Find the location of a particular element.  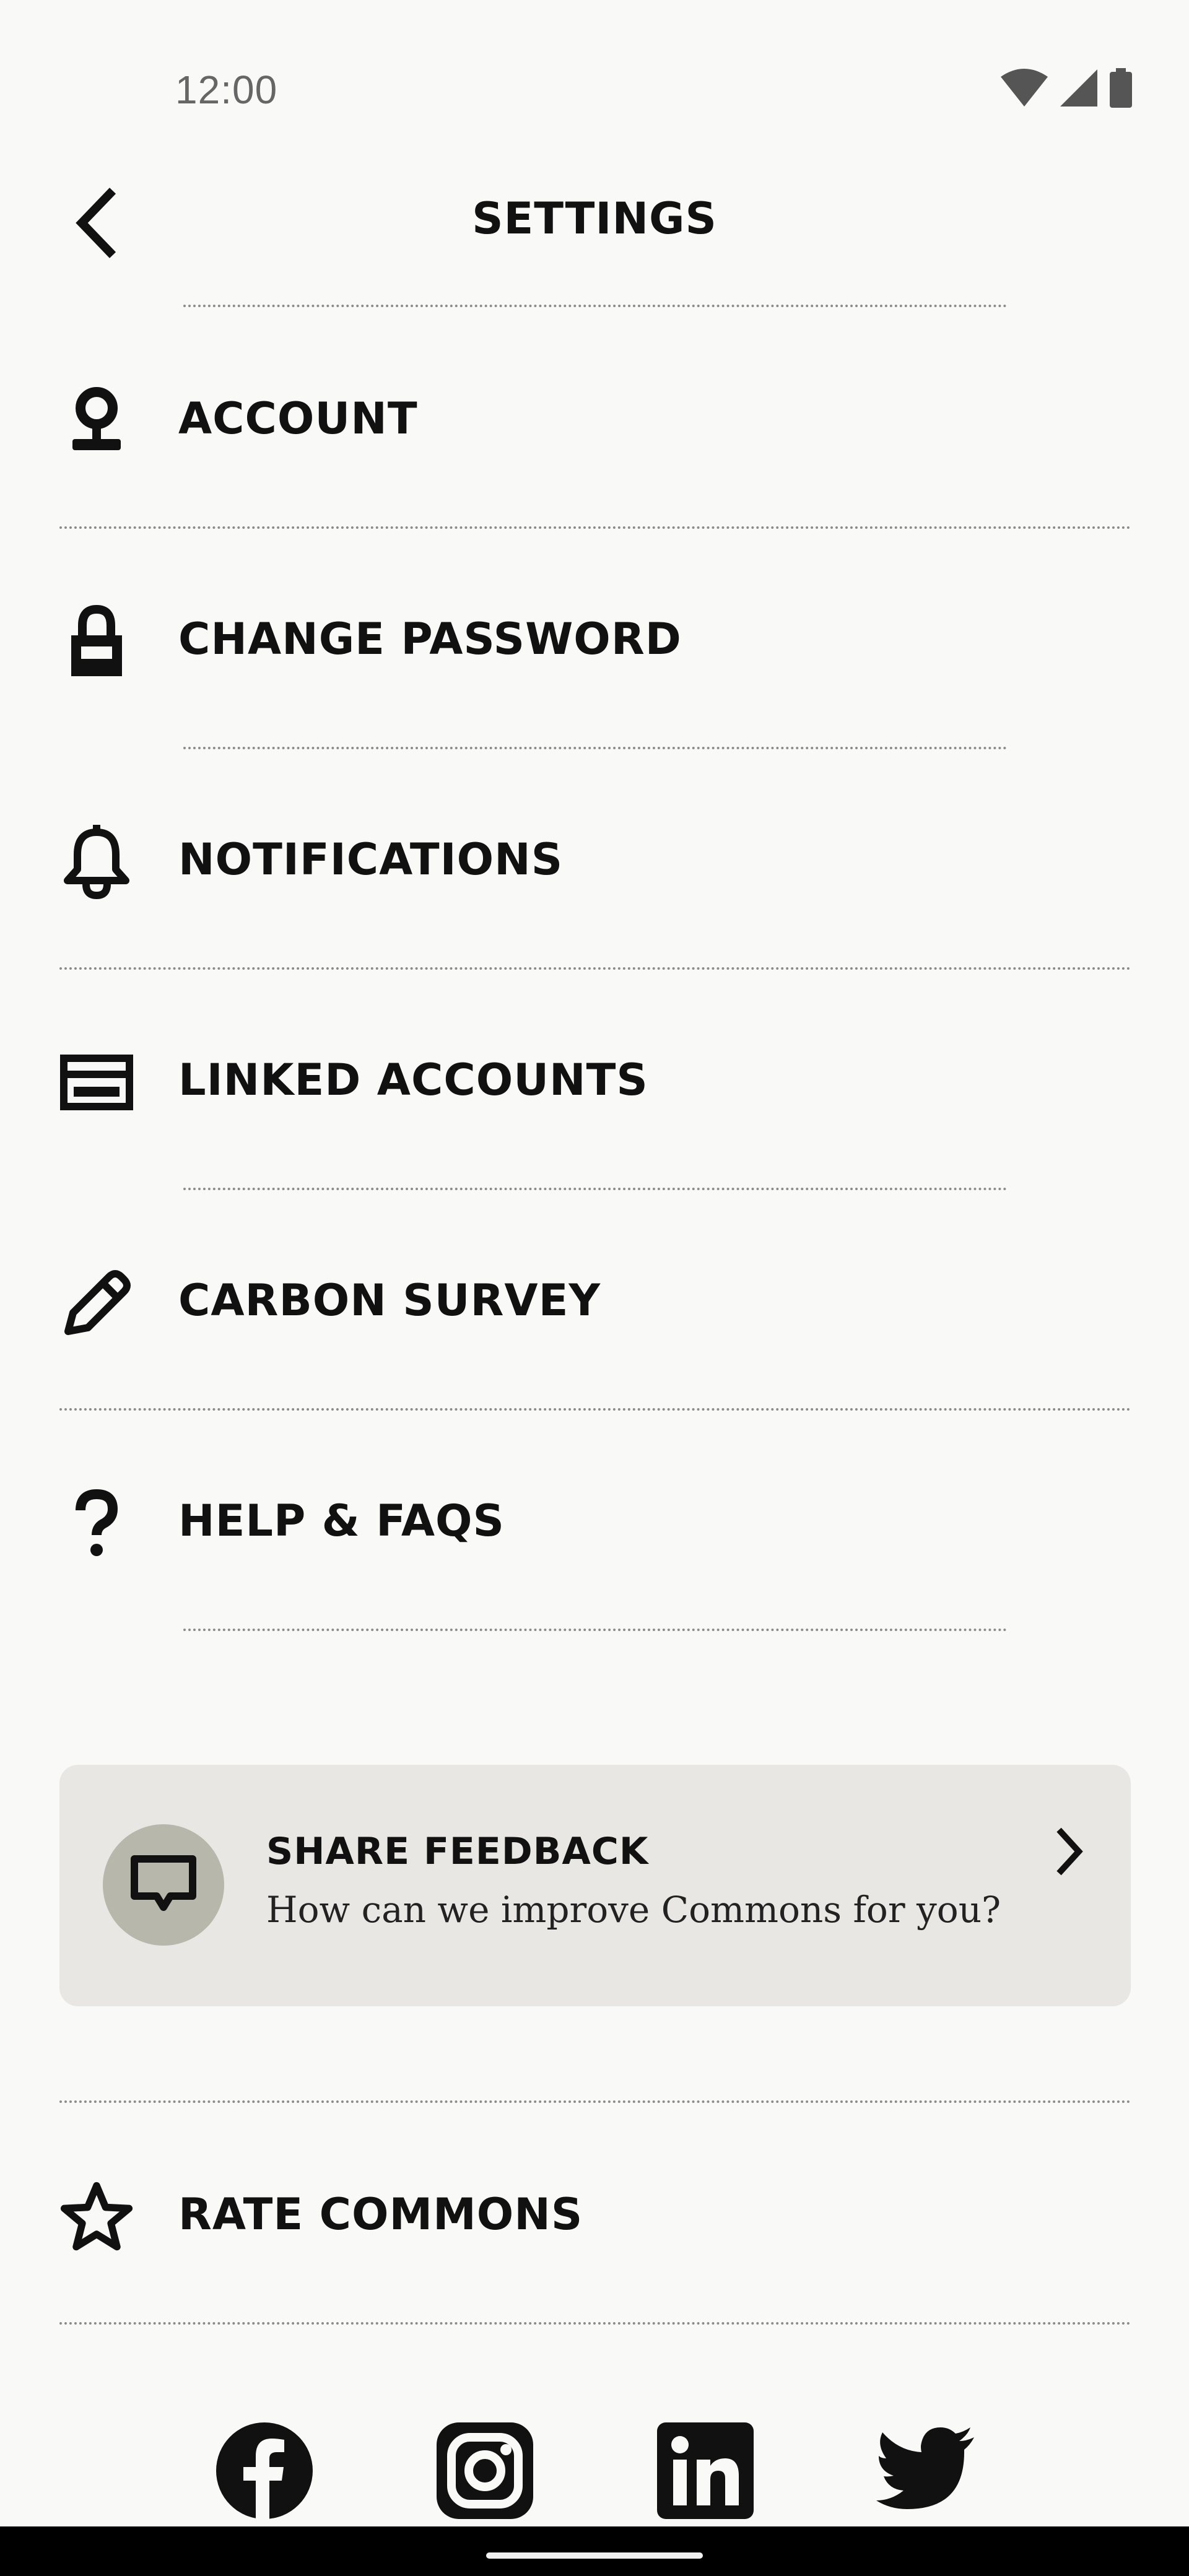

facebook-icon is located at coordinates (264, 2470).